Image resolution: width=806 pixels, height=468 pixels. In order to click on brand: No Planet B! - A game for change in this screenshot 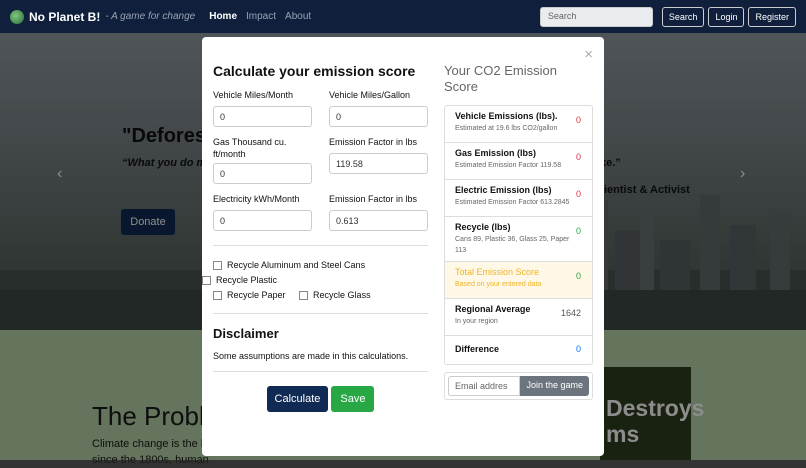, I will do `click(103, 16)`.